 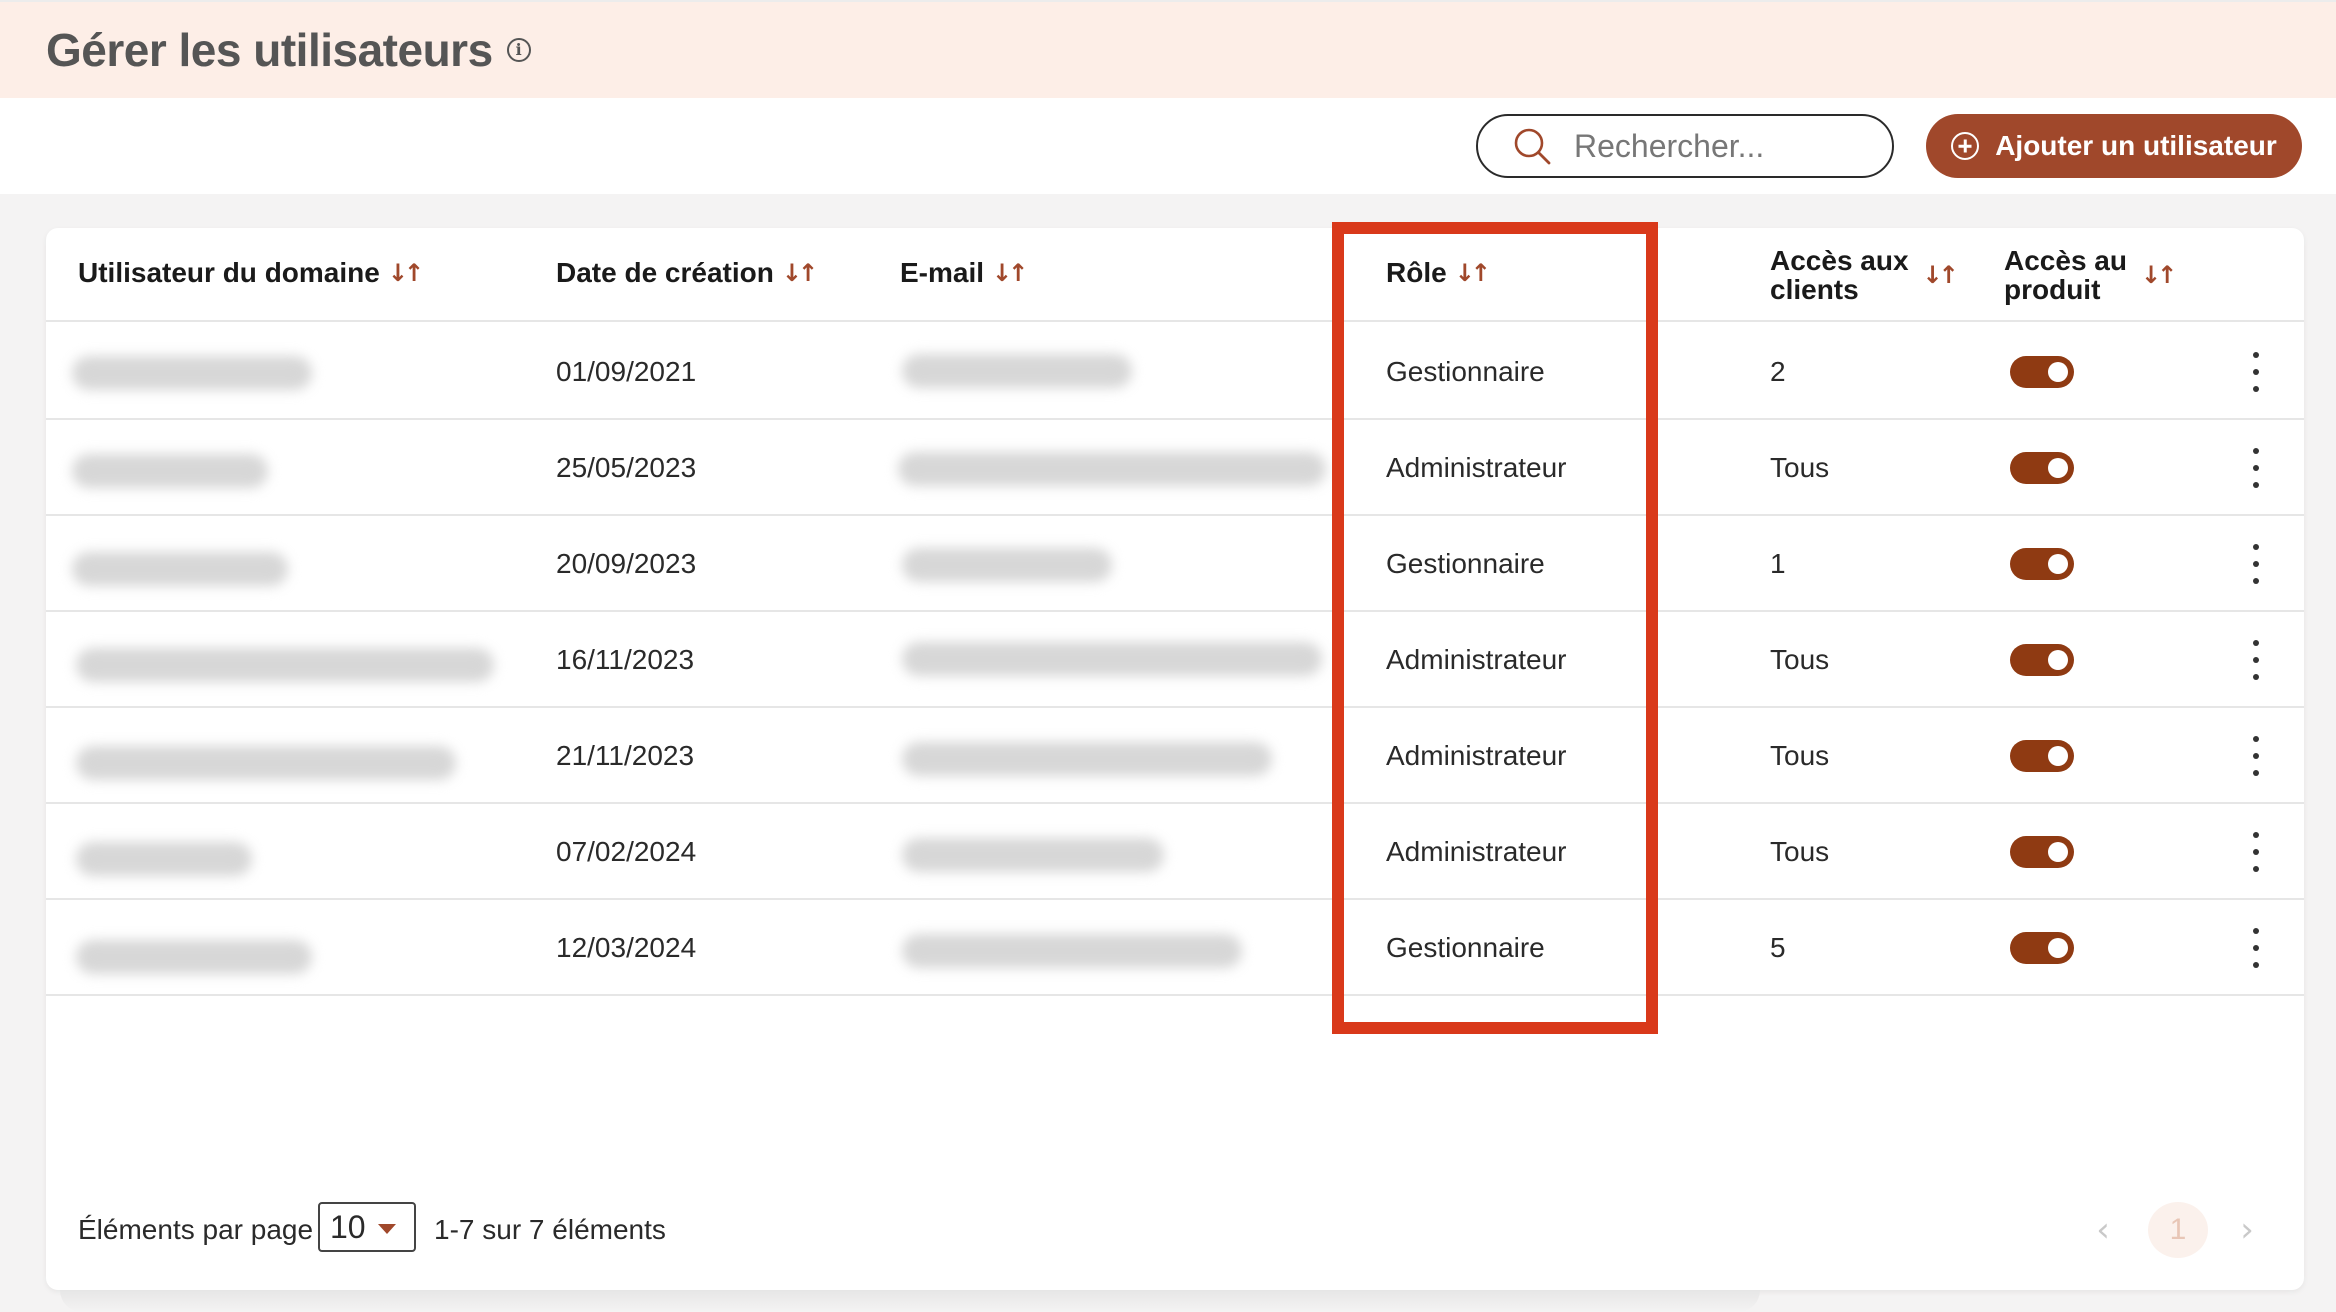 What do you see at coordinates (387, 1229) in the screenshot?
I see `caret-down-icon` at bounding box center [387, 1229].